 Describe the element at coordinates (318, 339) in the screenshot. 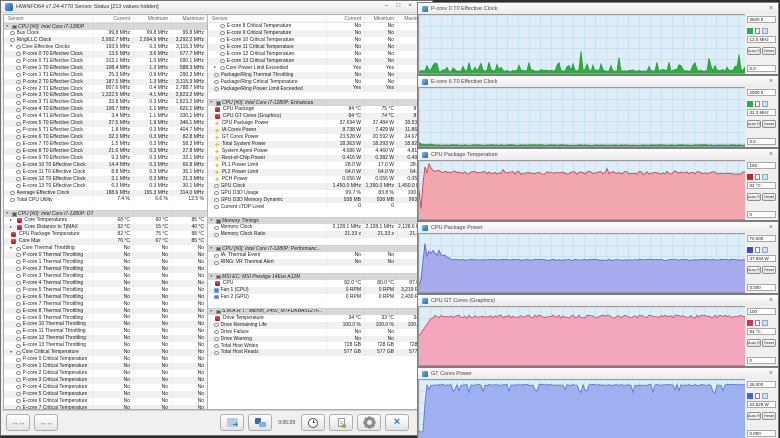

I see `sensor-row: Drive WarningNoNoNo` at that location.